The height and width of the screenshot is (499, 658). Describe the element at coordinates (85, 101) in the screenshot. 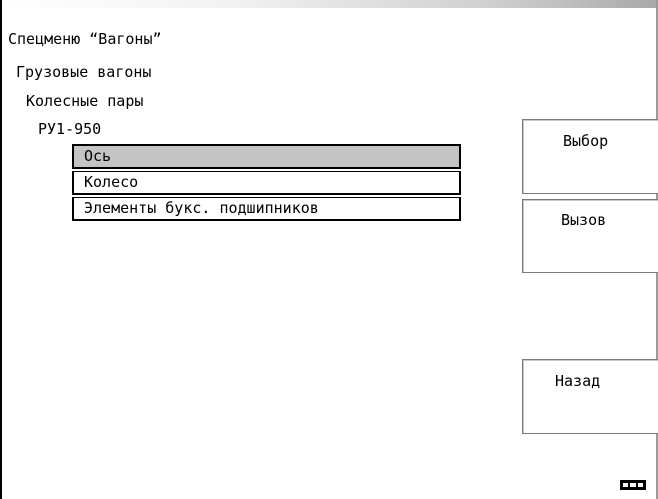

I see `breadcrumb-wheelsets: Колесные пары` at that location.